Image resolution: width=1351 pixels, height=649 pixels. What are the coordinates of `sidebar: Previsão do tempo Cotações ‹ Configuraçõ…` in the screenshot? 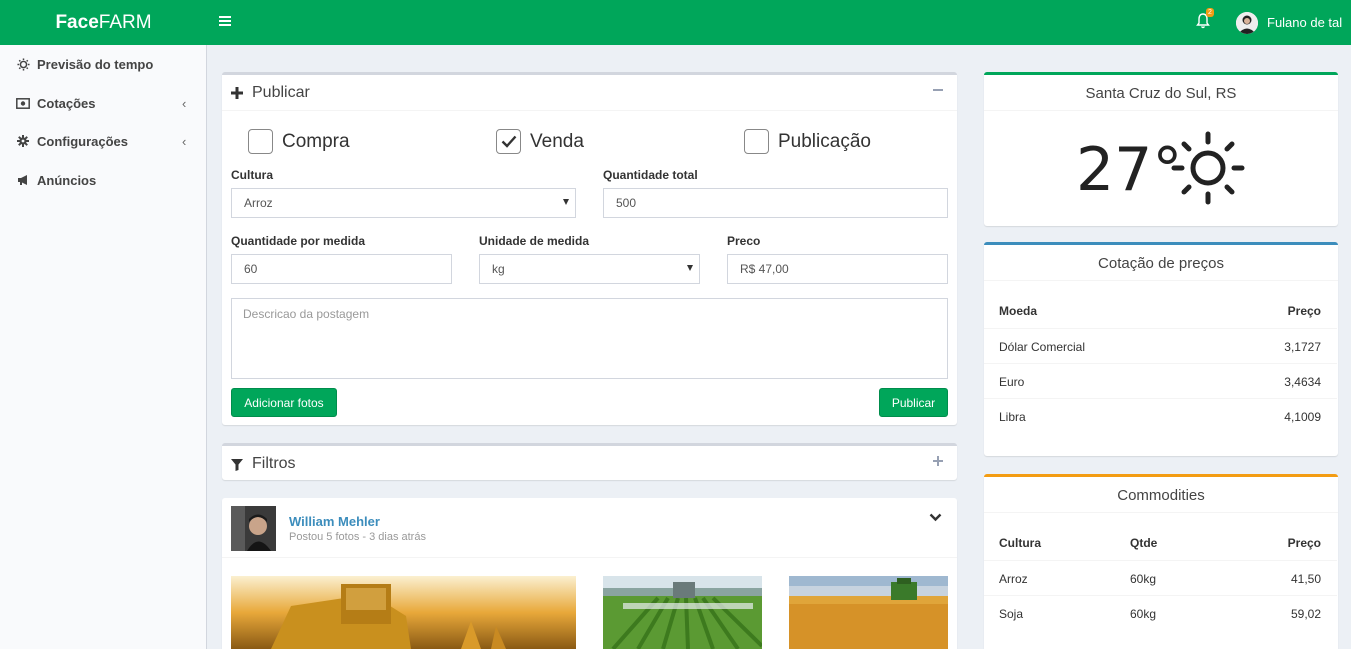 It's located at (103, 347).